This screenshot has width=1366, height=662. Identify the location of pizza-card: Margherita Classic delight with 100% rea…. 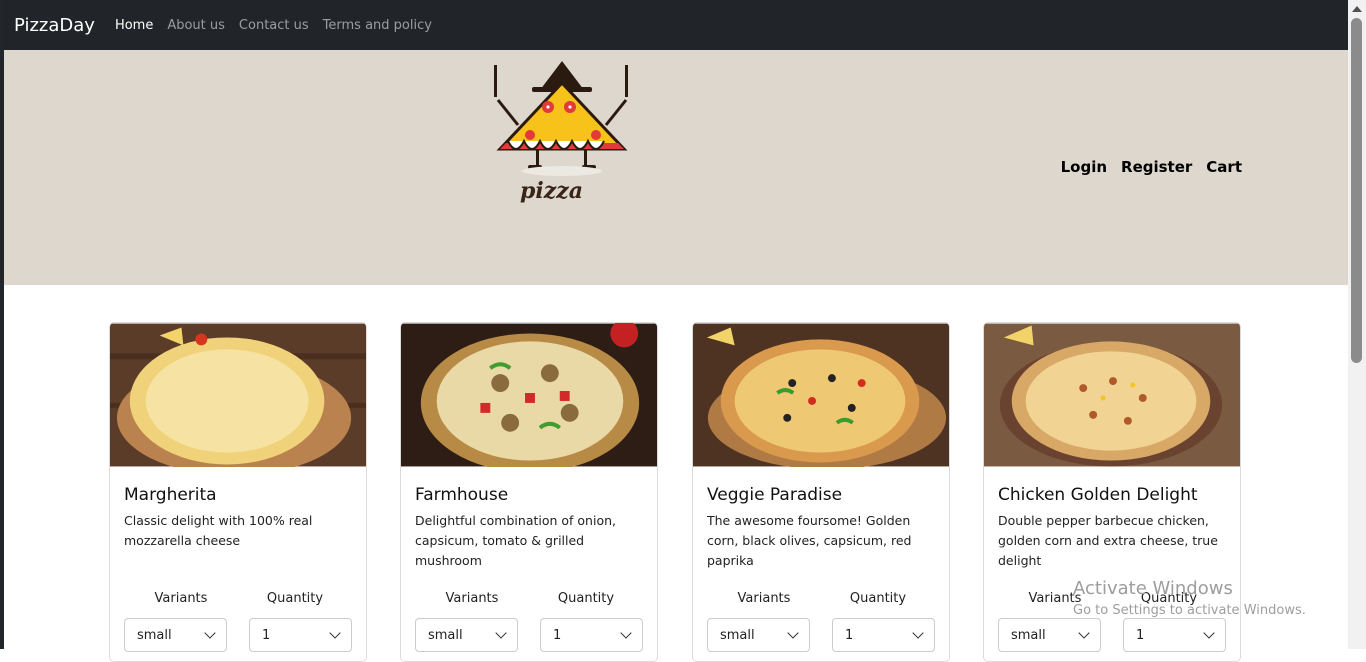
(238, 492).